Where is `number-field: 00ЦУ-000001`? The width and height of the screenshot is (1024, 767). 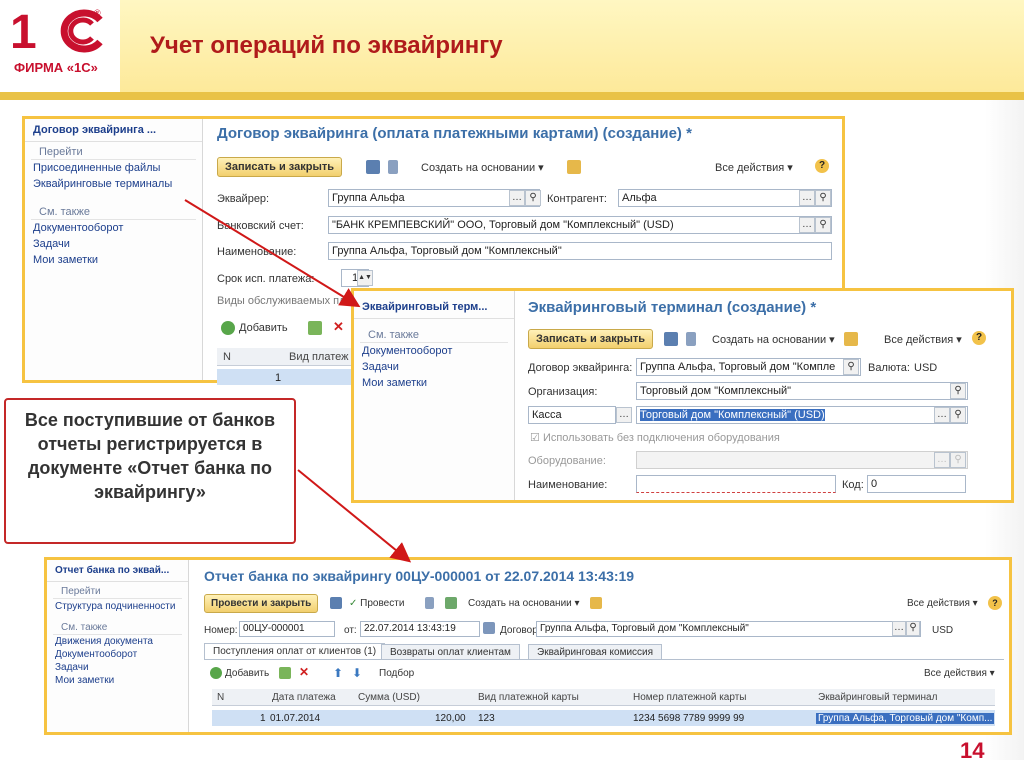
number-field: 00ЦУ-000001 is located at coordinates (287, 629).